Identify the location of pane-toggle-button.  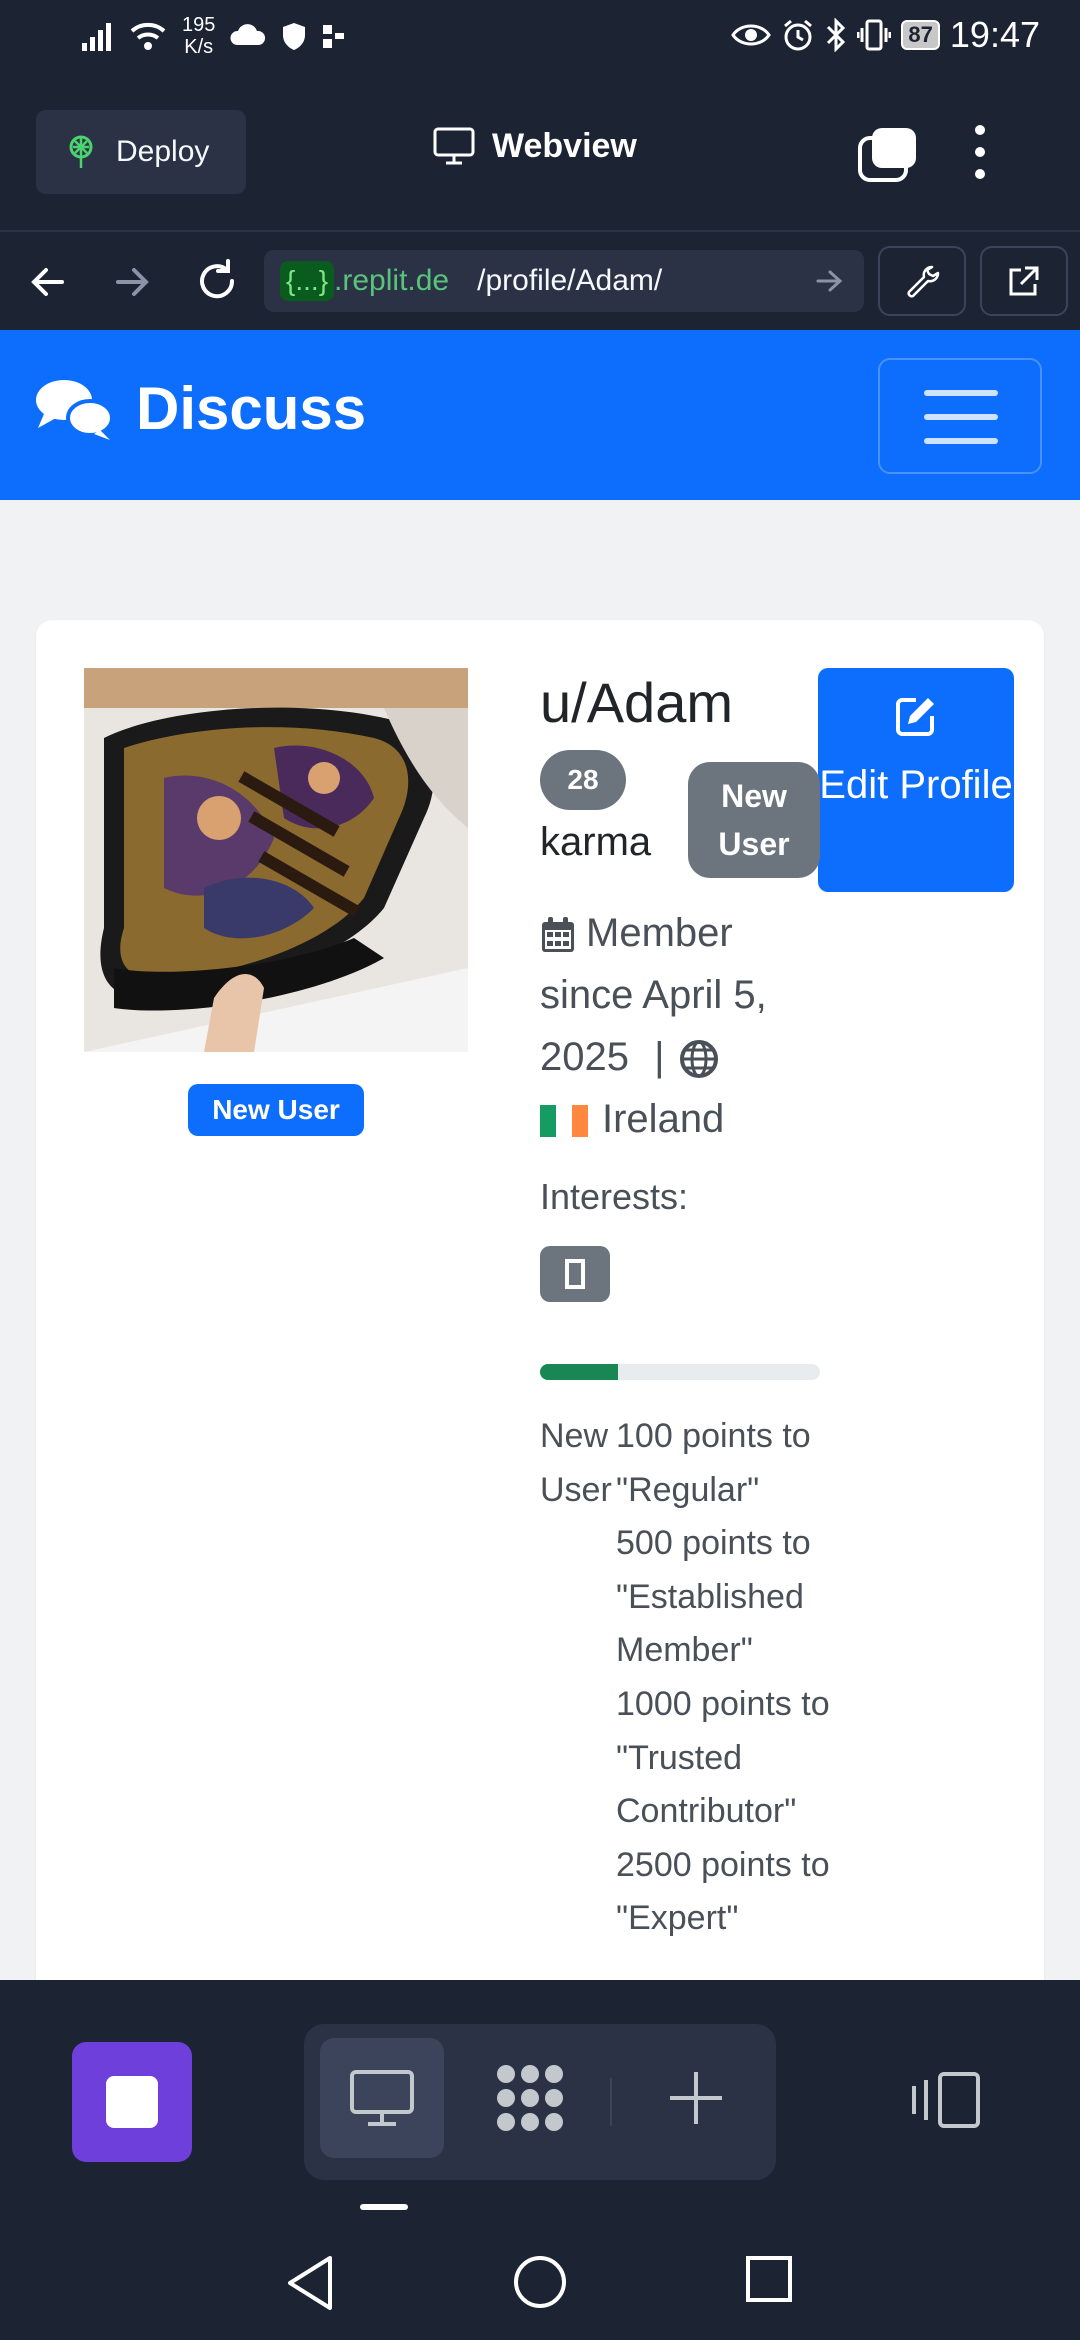
(947, 2102).